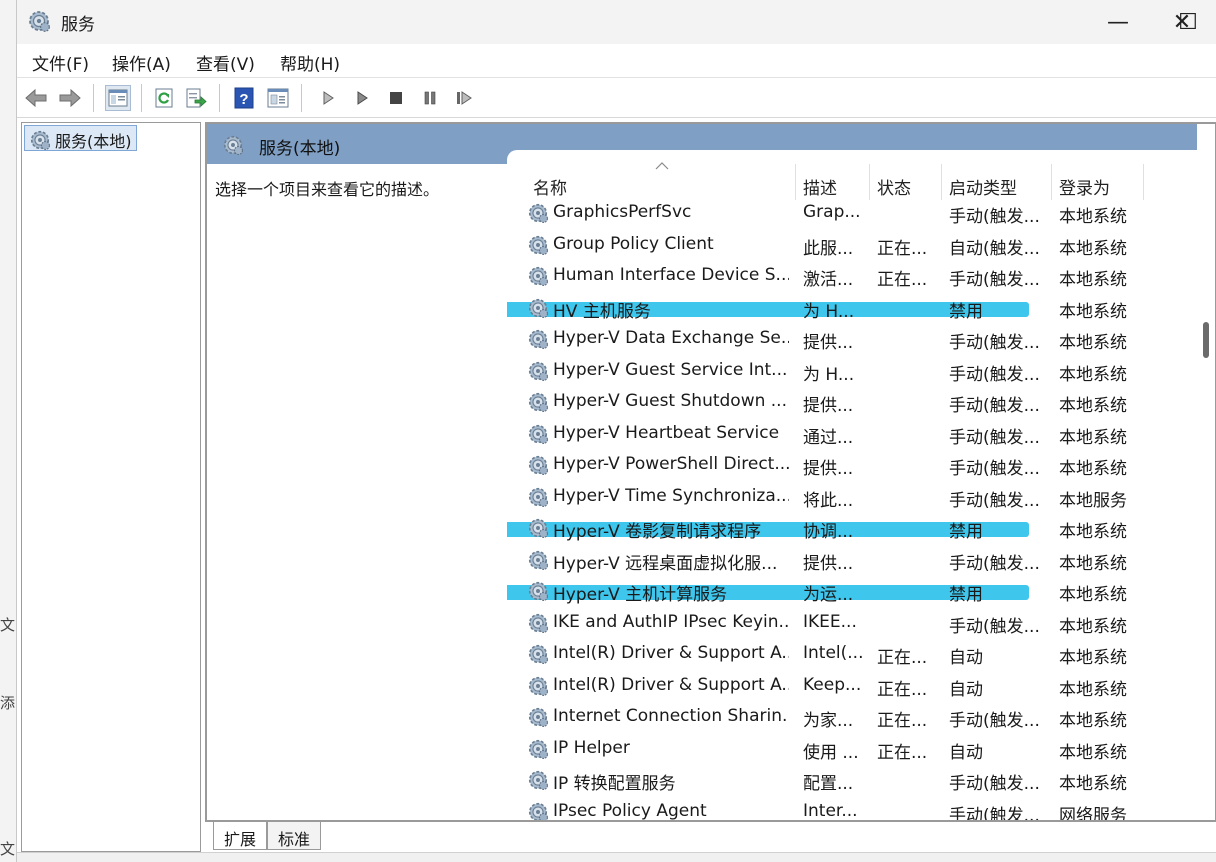  I want to click on column-header-name: 名称, so click(550, 186).